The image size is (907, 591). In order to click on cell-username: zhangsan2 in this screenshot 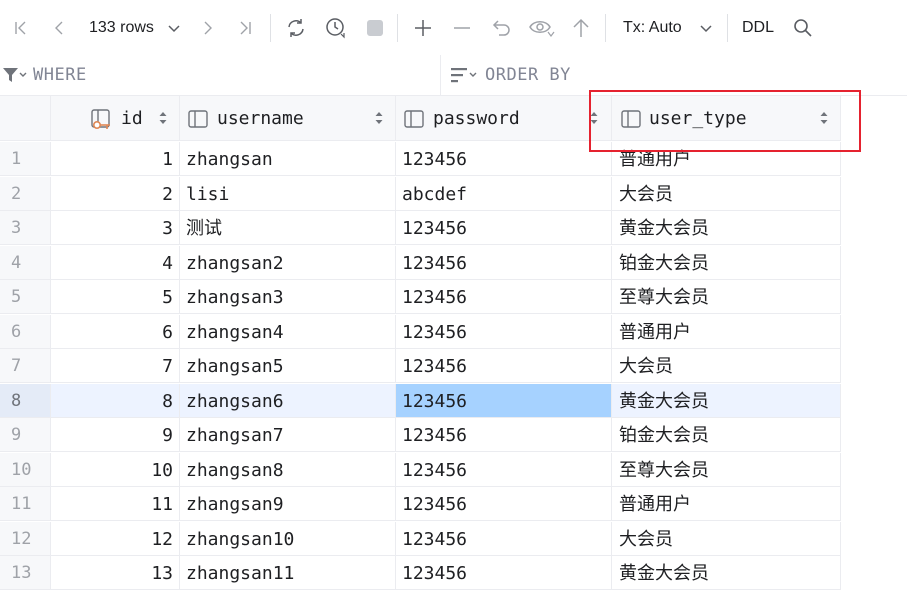, I will do `click(288, 262)`.